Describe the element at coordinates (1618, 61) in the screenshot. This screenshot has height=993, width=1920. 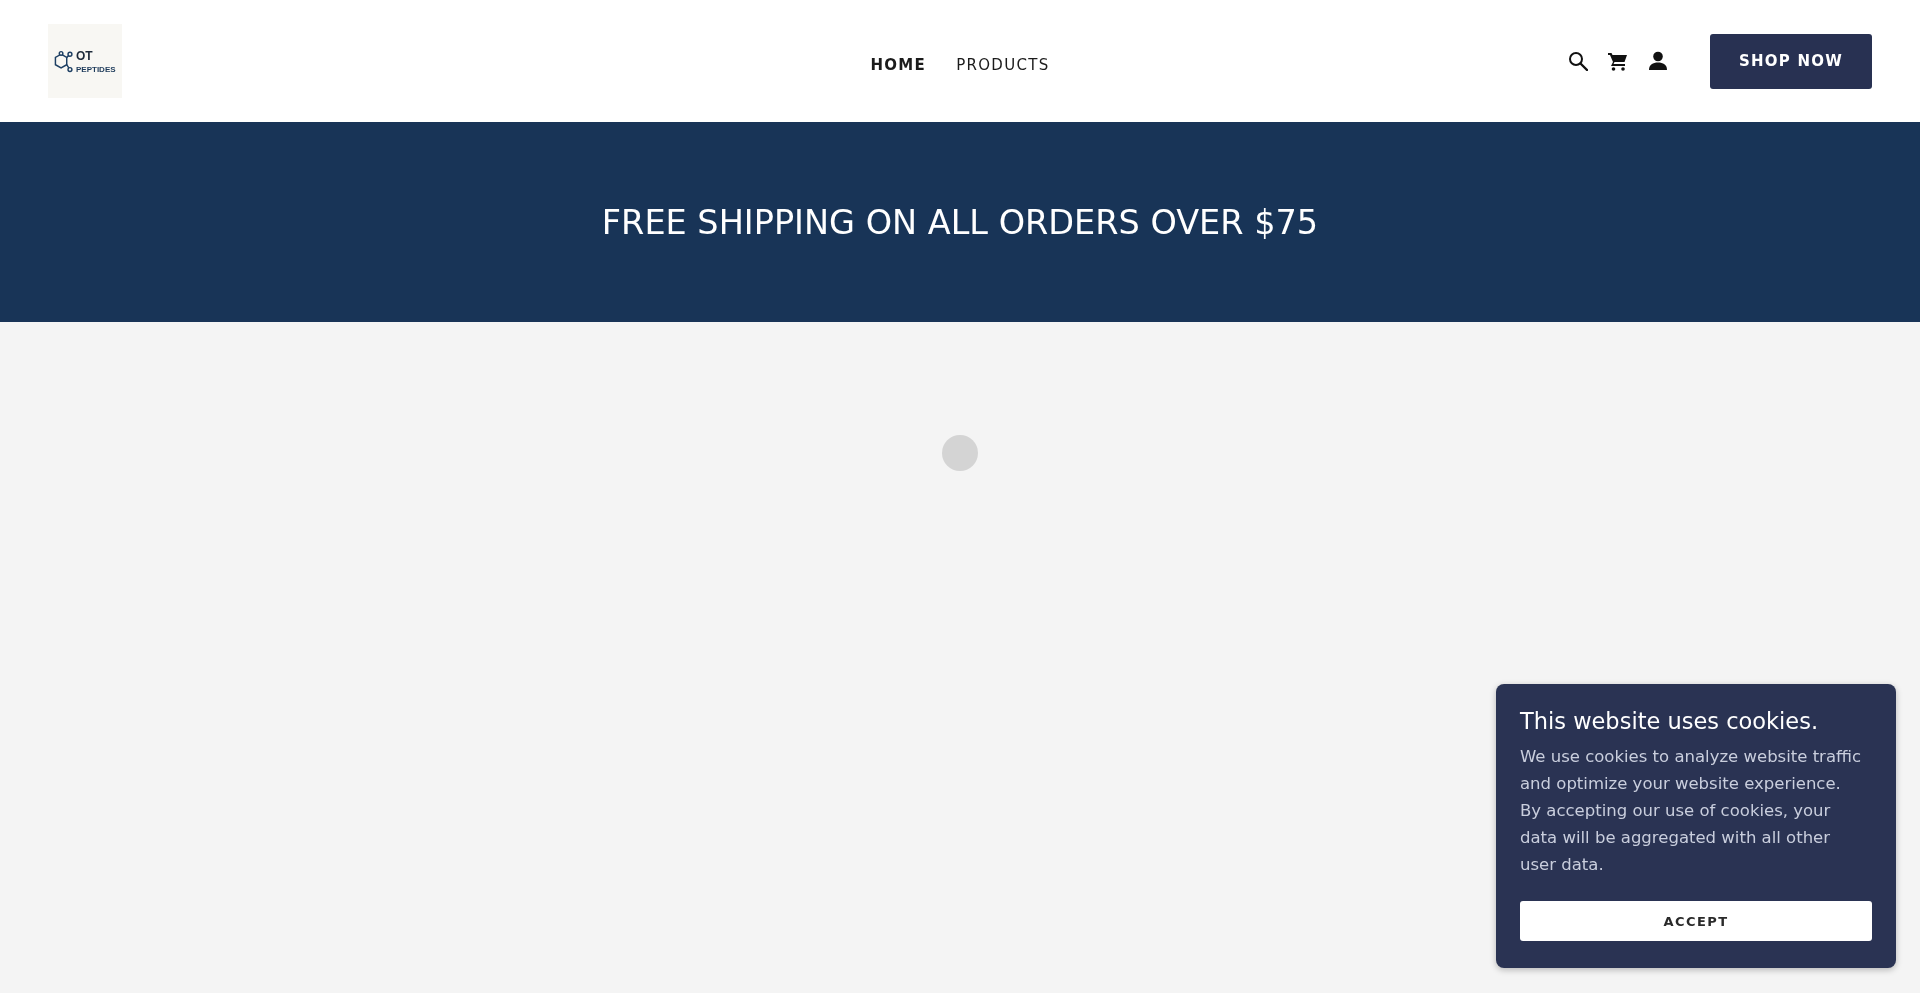
I see `cart-icon` at that location.